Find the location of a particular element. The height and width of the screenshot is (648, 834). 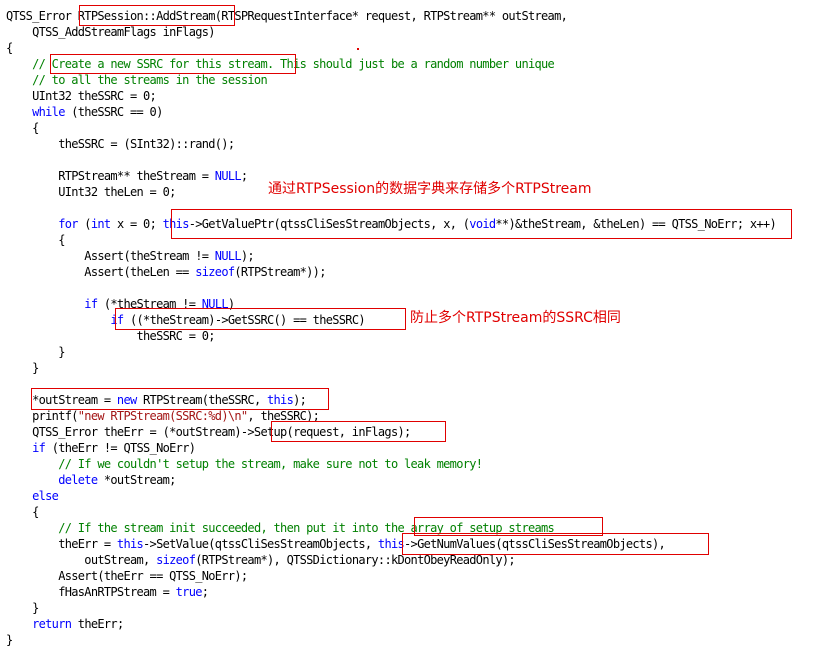

code-line: UInt32 theSSRC = 0; is located at coordinates (81, 96).